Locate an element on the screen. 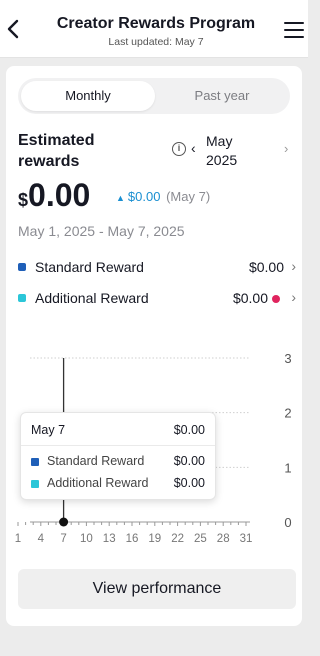 Image resolution: width=320 pixels, height=656 pixels. standard-reward-label: Standard Reward is located at coordinates (89, 267).